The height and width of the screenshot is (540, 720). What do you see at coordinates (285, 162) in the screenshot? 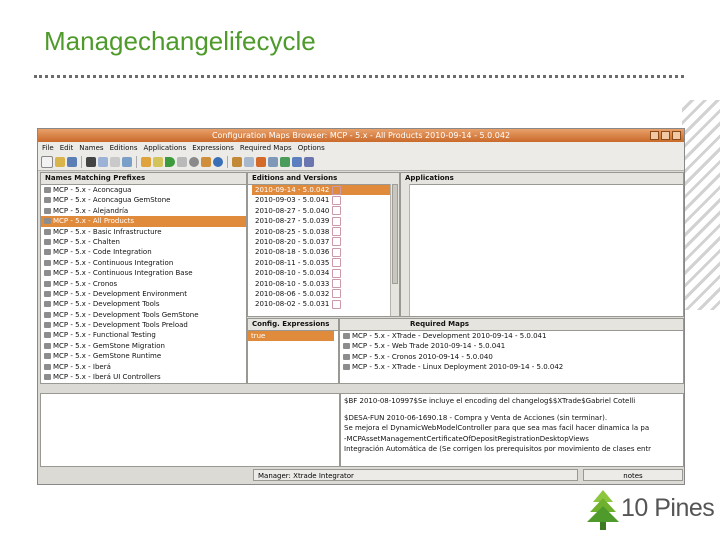
I see `check-icon` at bounding box center [285, 162].